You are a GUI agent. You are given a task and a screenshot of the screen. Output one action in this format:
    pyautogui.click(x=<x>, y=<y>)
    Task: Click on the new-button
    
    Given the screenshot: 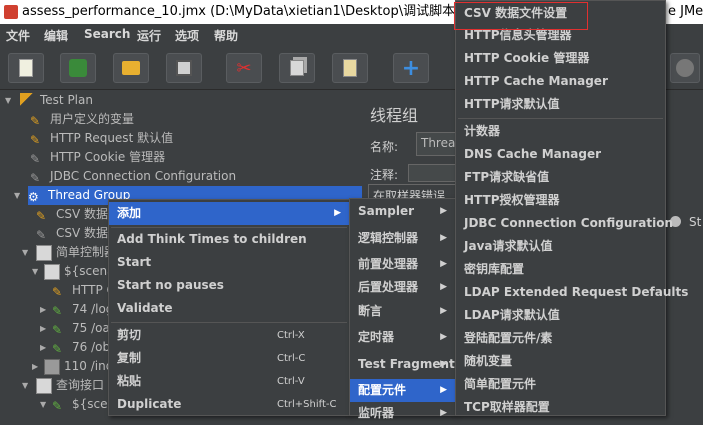 What is the action you would take?
    pyautogui.click(x=26, y=68)
    